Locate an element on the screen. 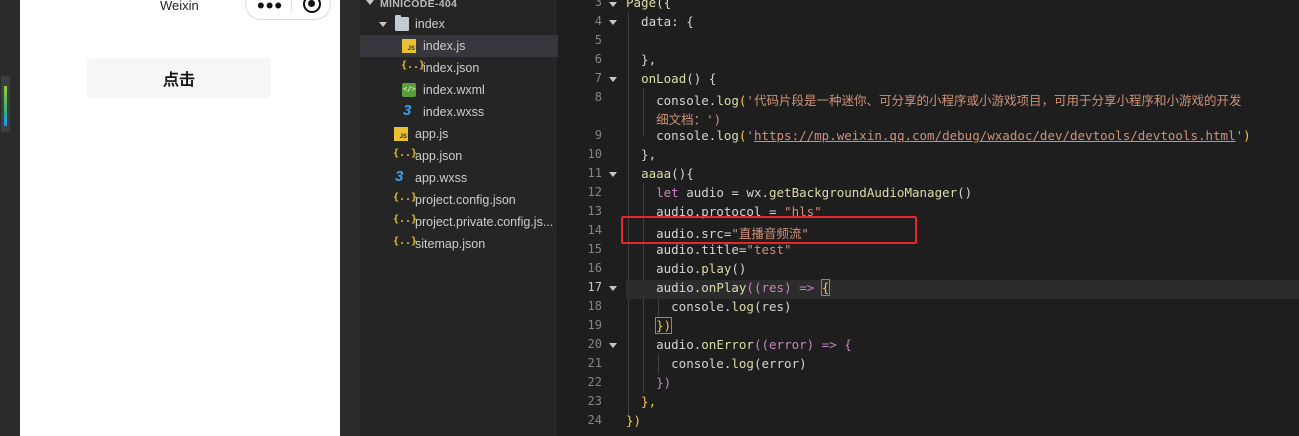 This screenshot has height=436, width=1299. code-token: onError is located at coordinates (727, 344).